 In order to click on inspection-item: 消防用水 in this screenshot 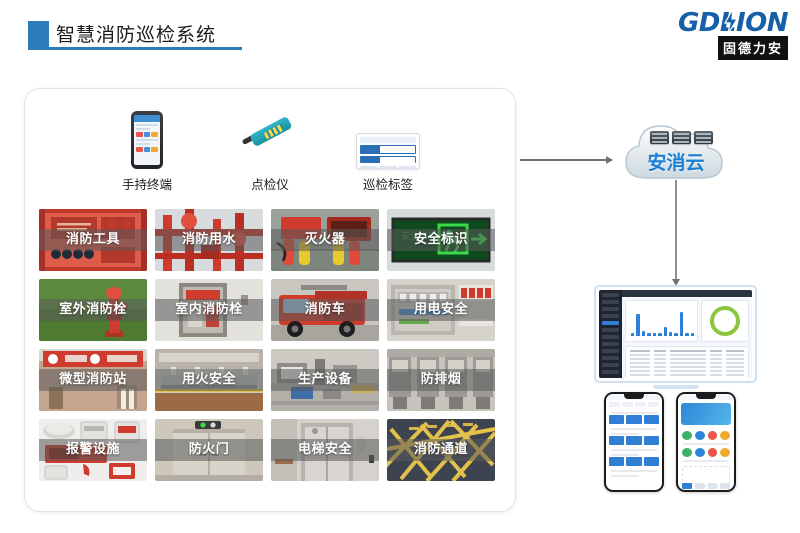, I will do `click(209, 240)`.